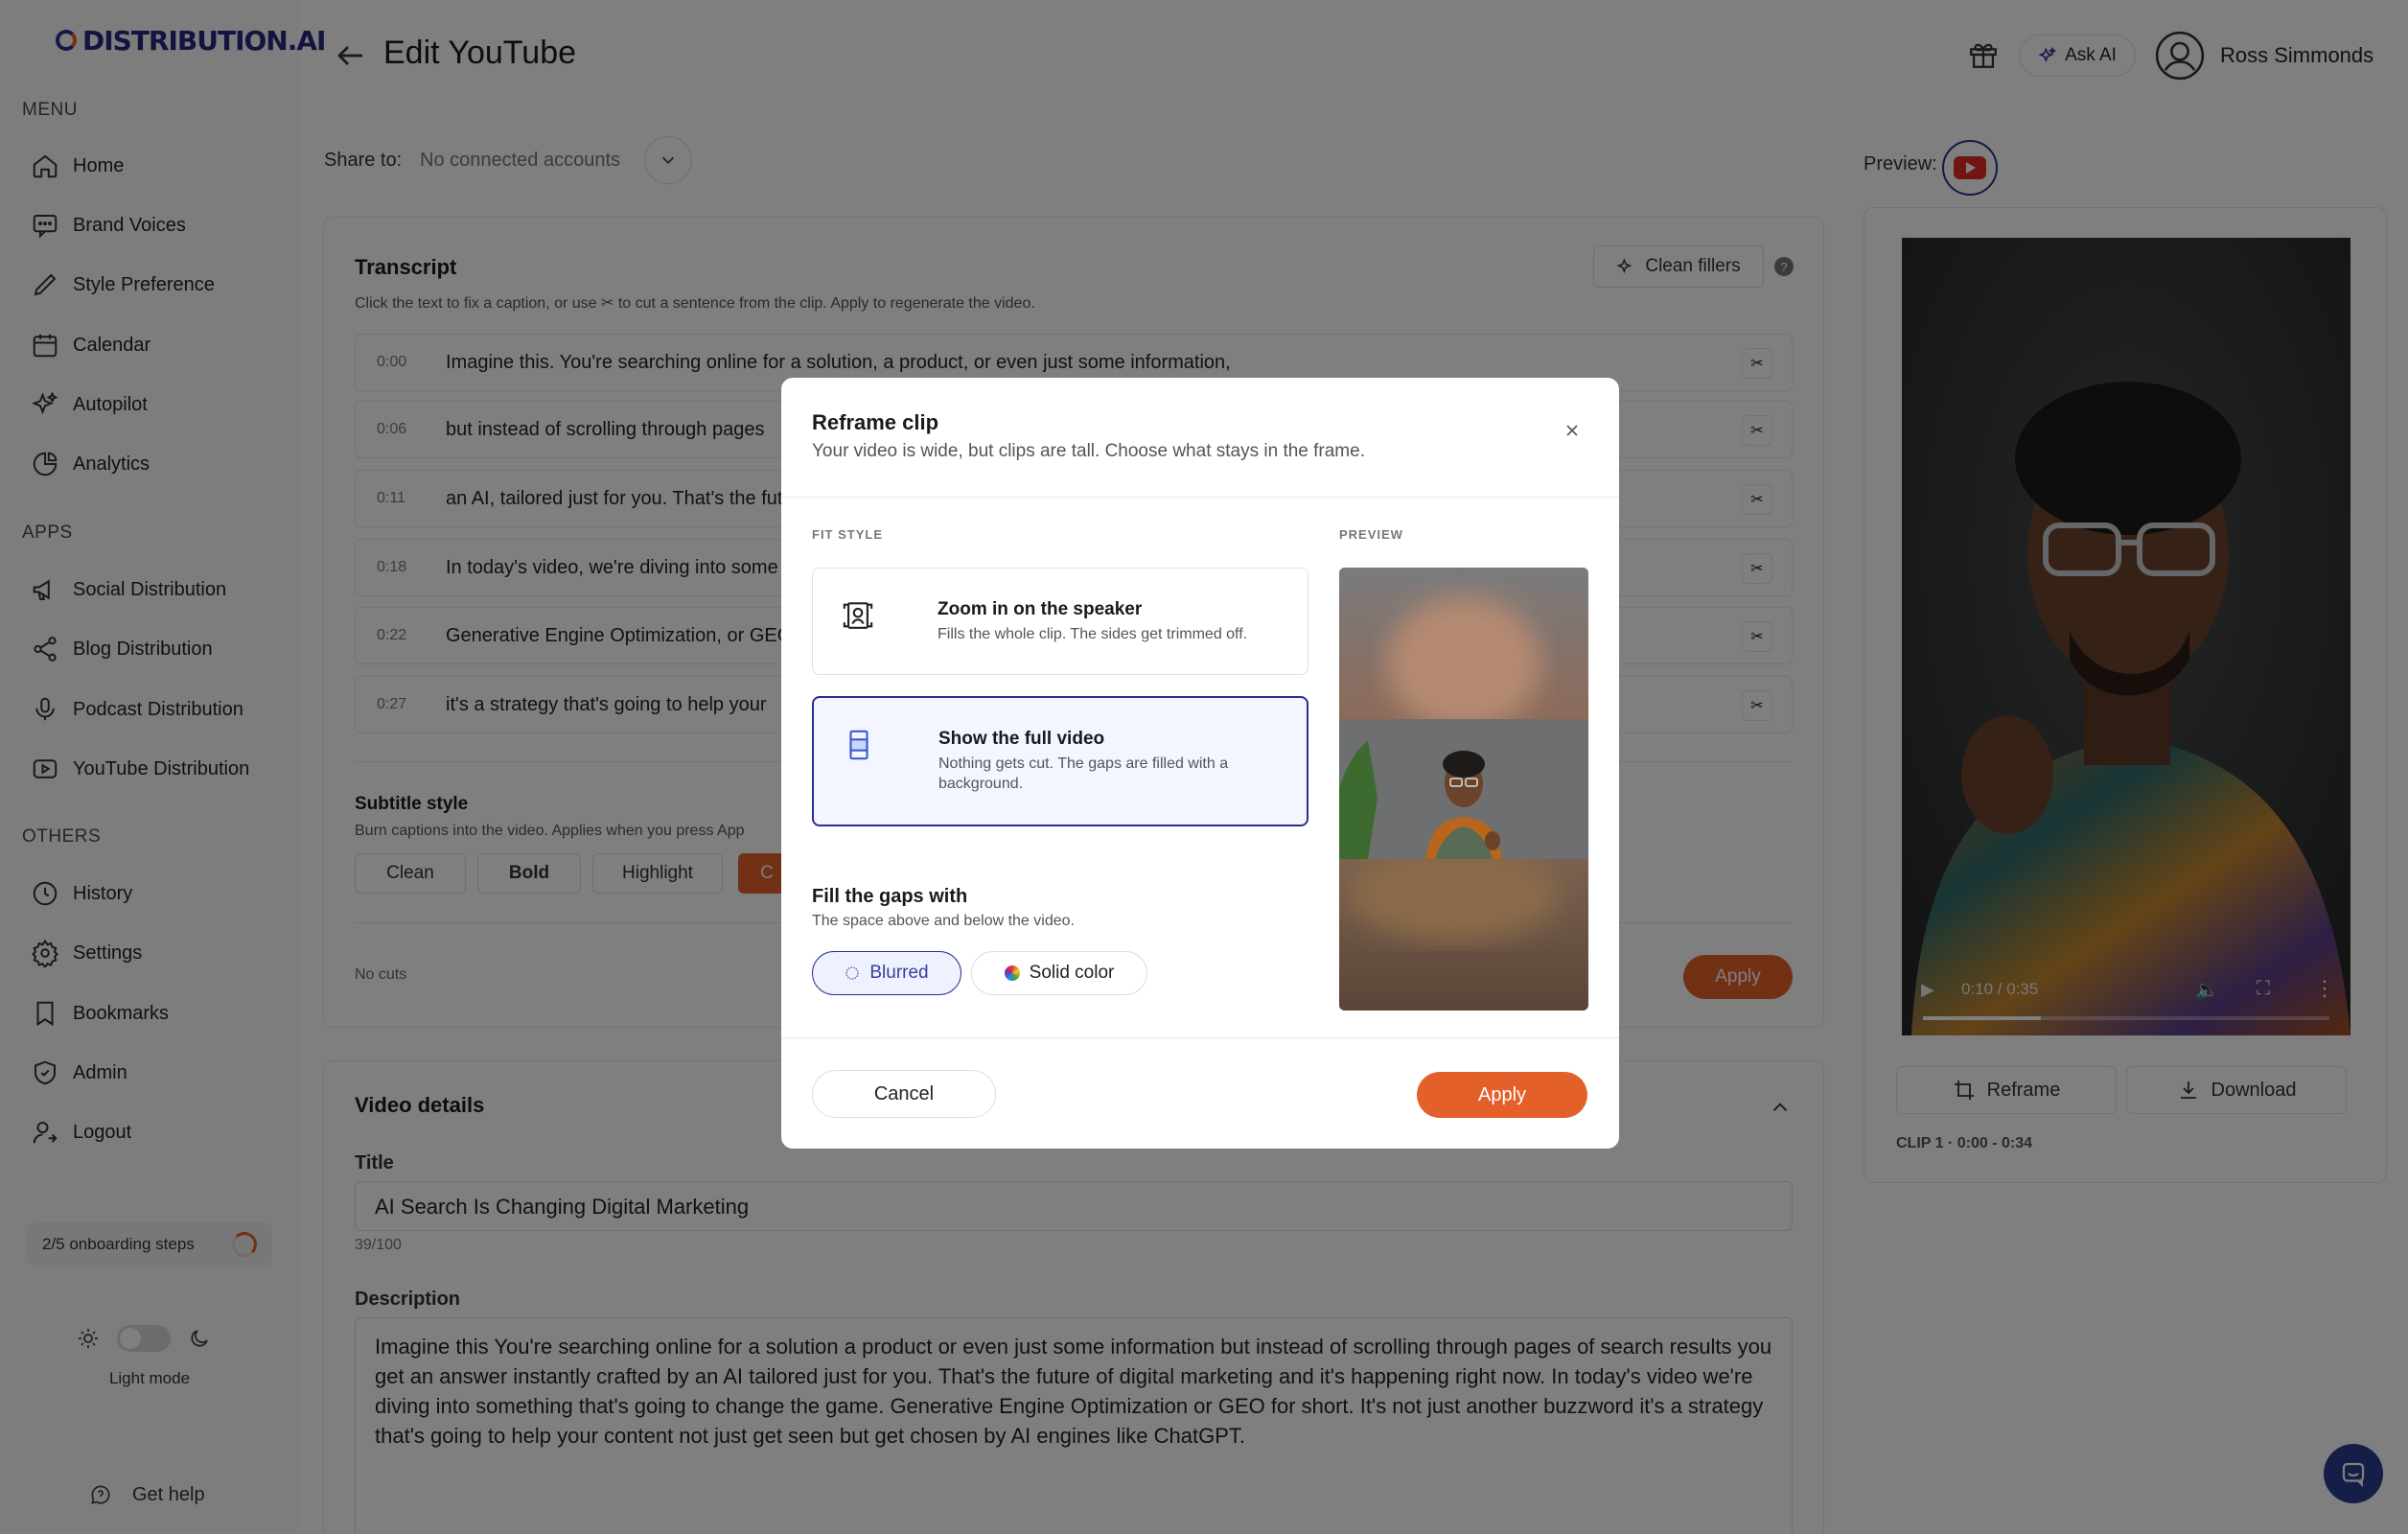 This screenshot has height=1534, width=2408. I want to click on fill-solid-color-button: Solid color, so click(1059, 973).